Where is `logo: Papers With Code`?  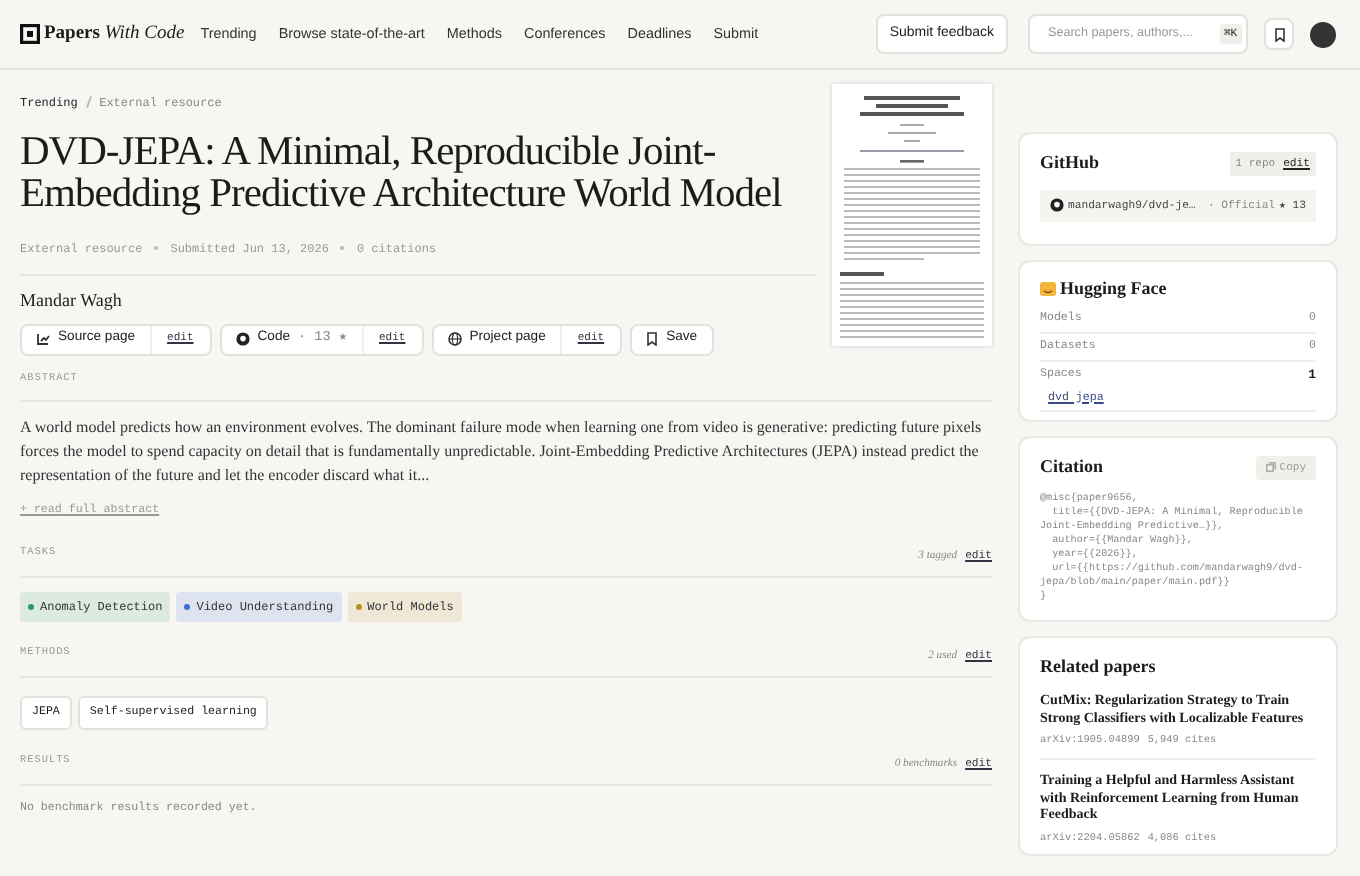 logo: Papers With Code is located at coordinates (114, 34).